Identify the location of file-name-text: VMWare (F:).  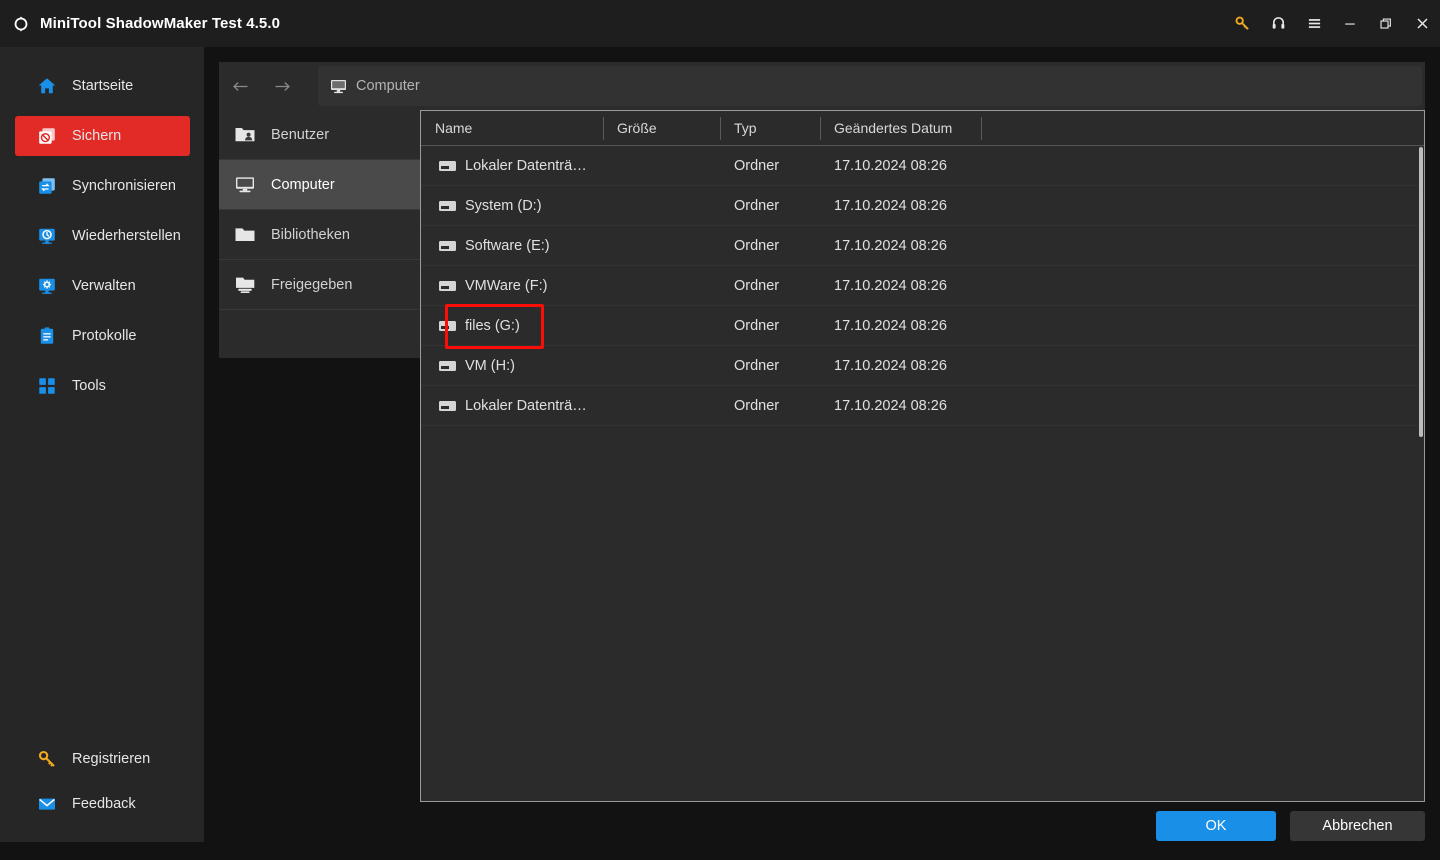
(506, 285).